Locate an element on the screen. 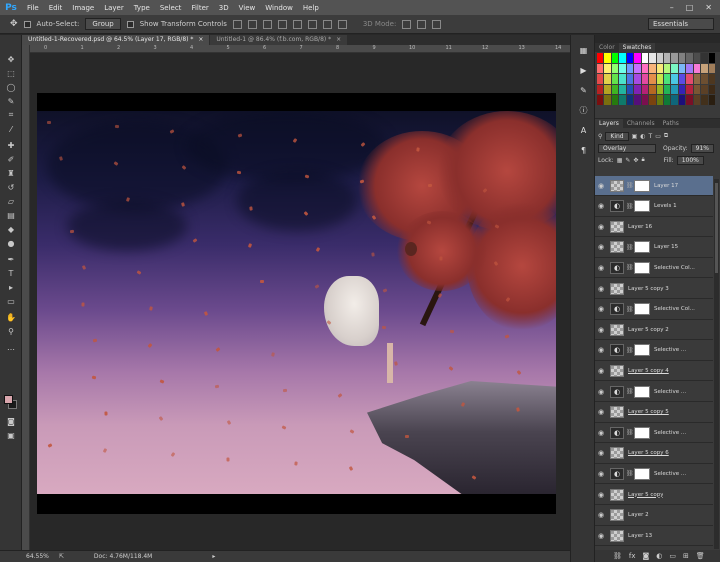 Image resolution: width=720 pixels, height=562 pixels. menu-select: Select is located at coordinates (171, 8).